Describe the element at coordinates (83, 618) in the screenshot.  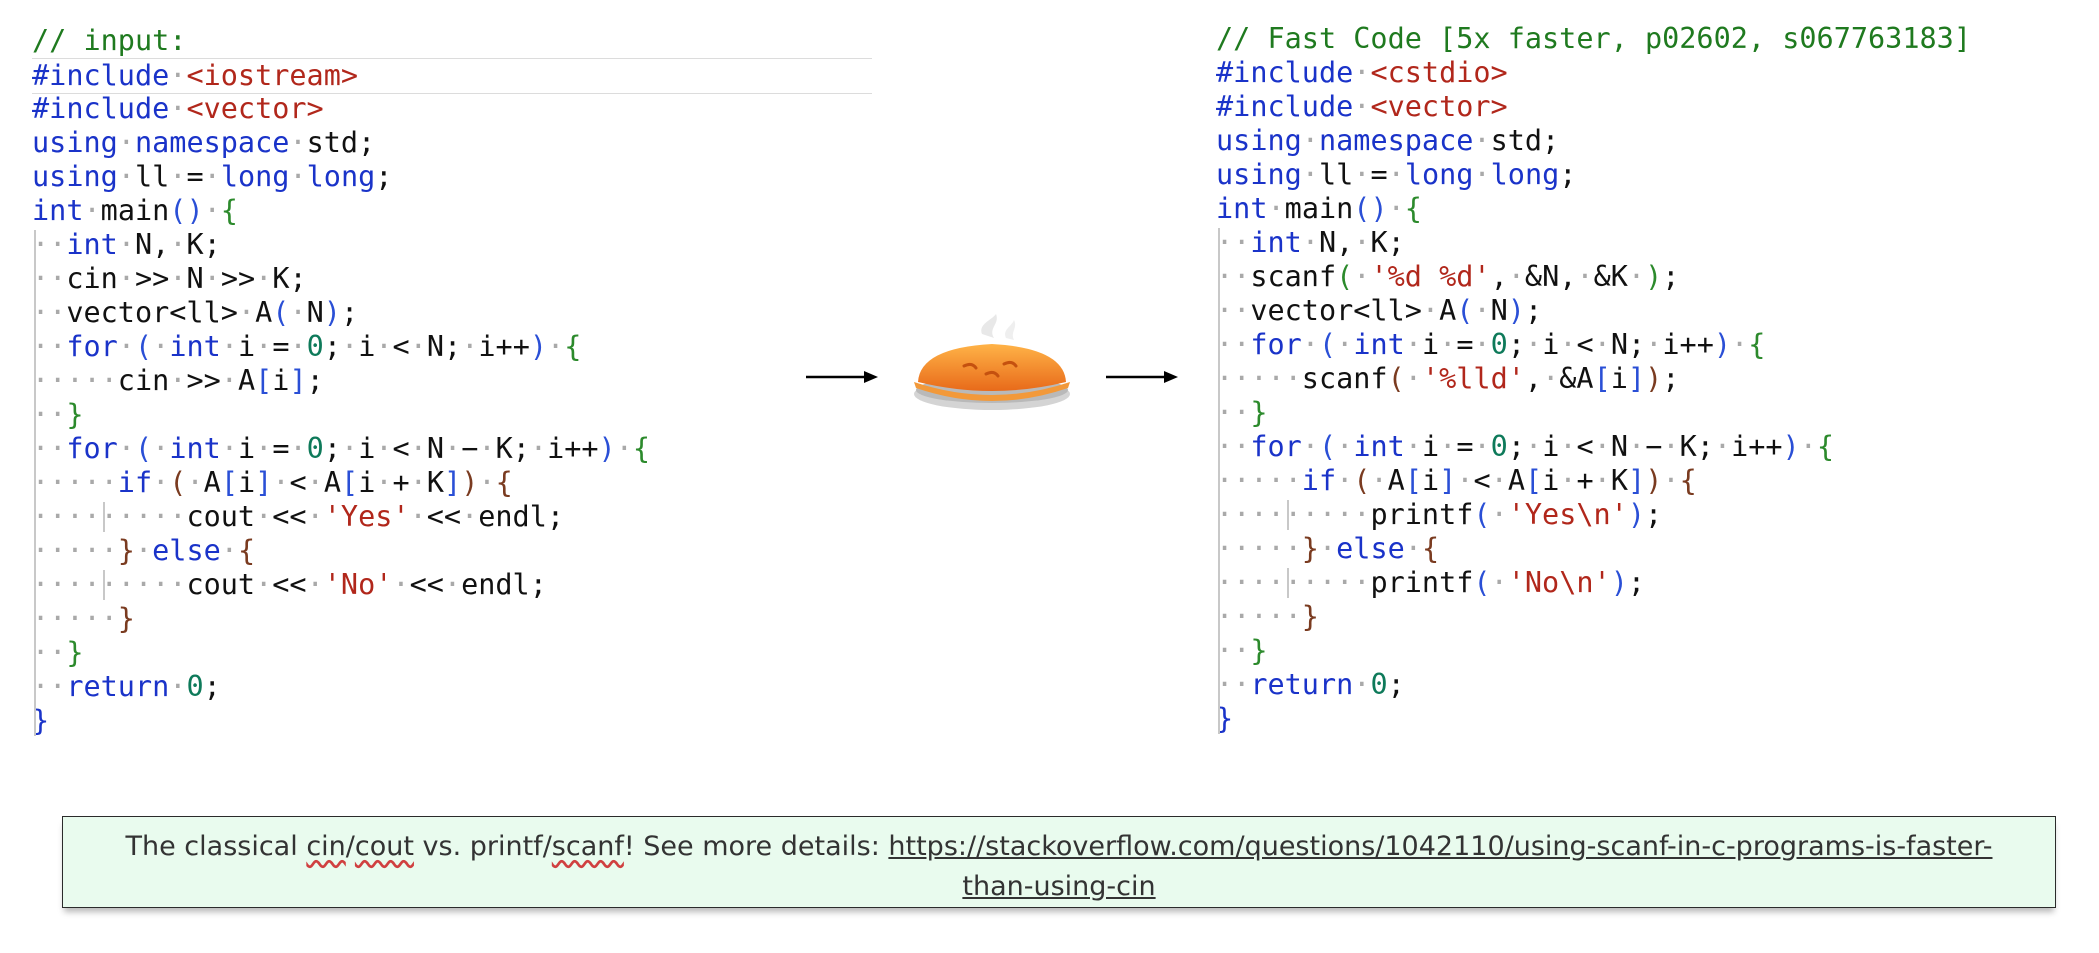
I see `code-line: ·····}` at that location.